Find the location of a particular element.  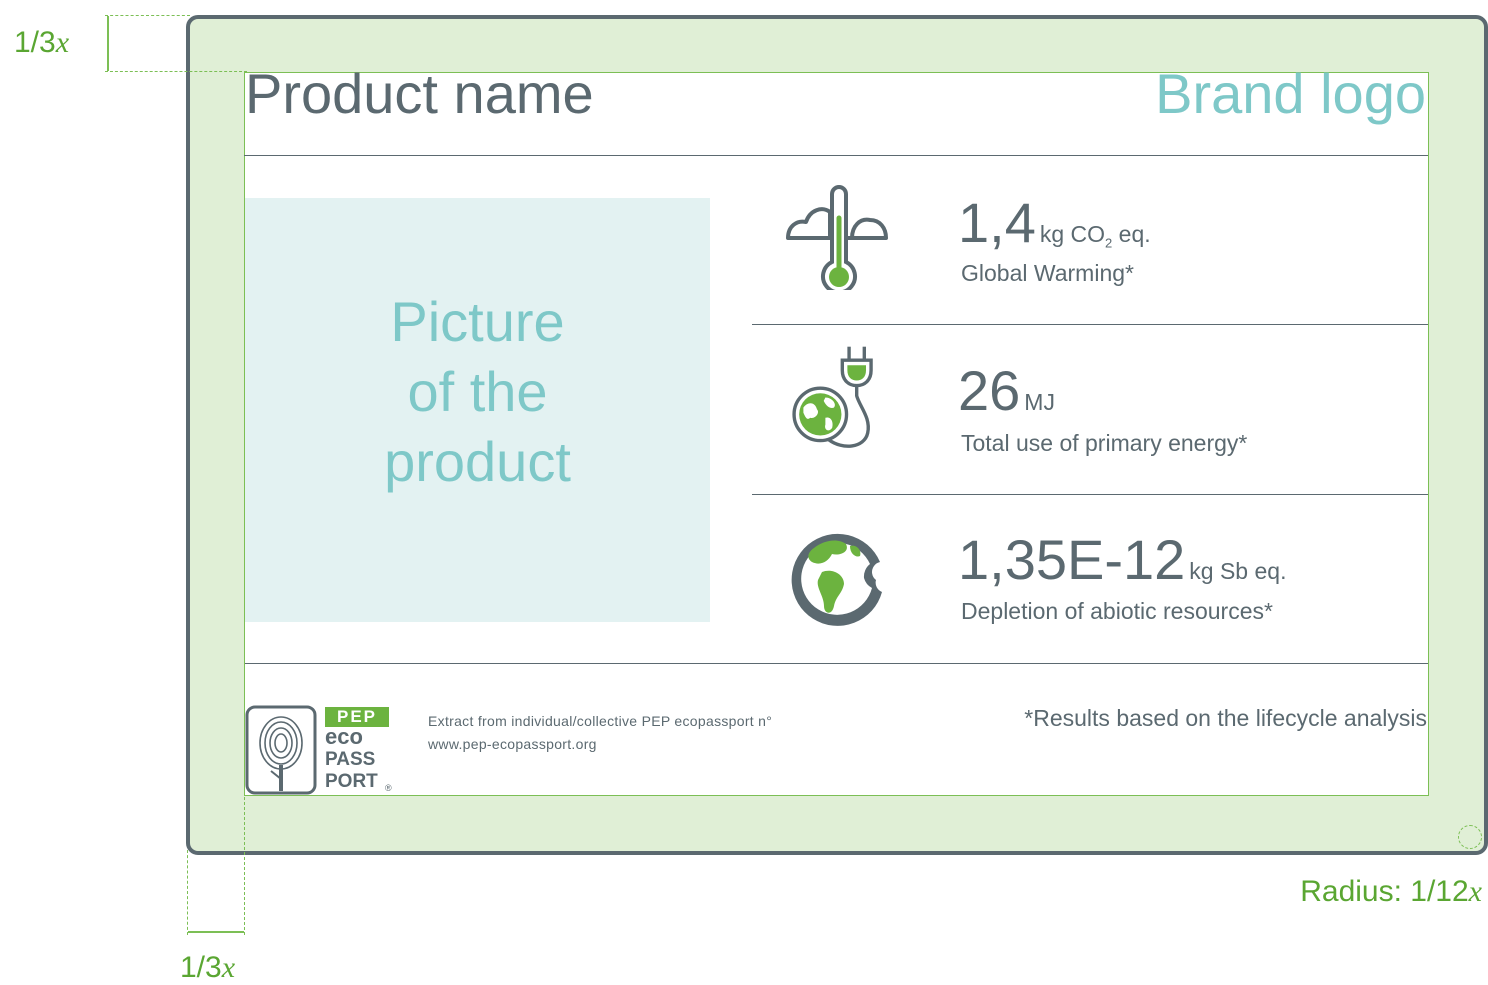

indicator-value: 1,35E-12 kg Sb eq. is located at coordinates (1122, 559).